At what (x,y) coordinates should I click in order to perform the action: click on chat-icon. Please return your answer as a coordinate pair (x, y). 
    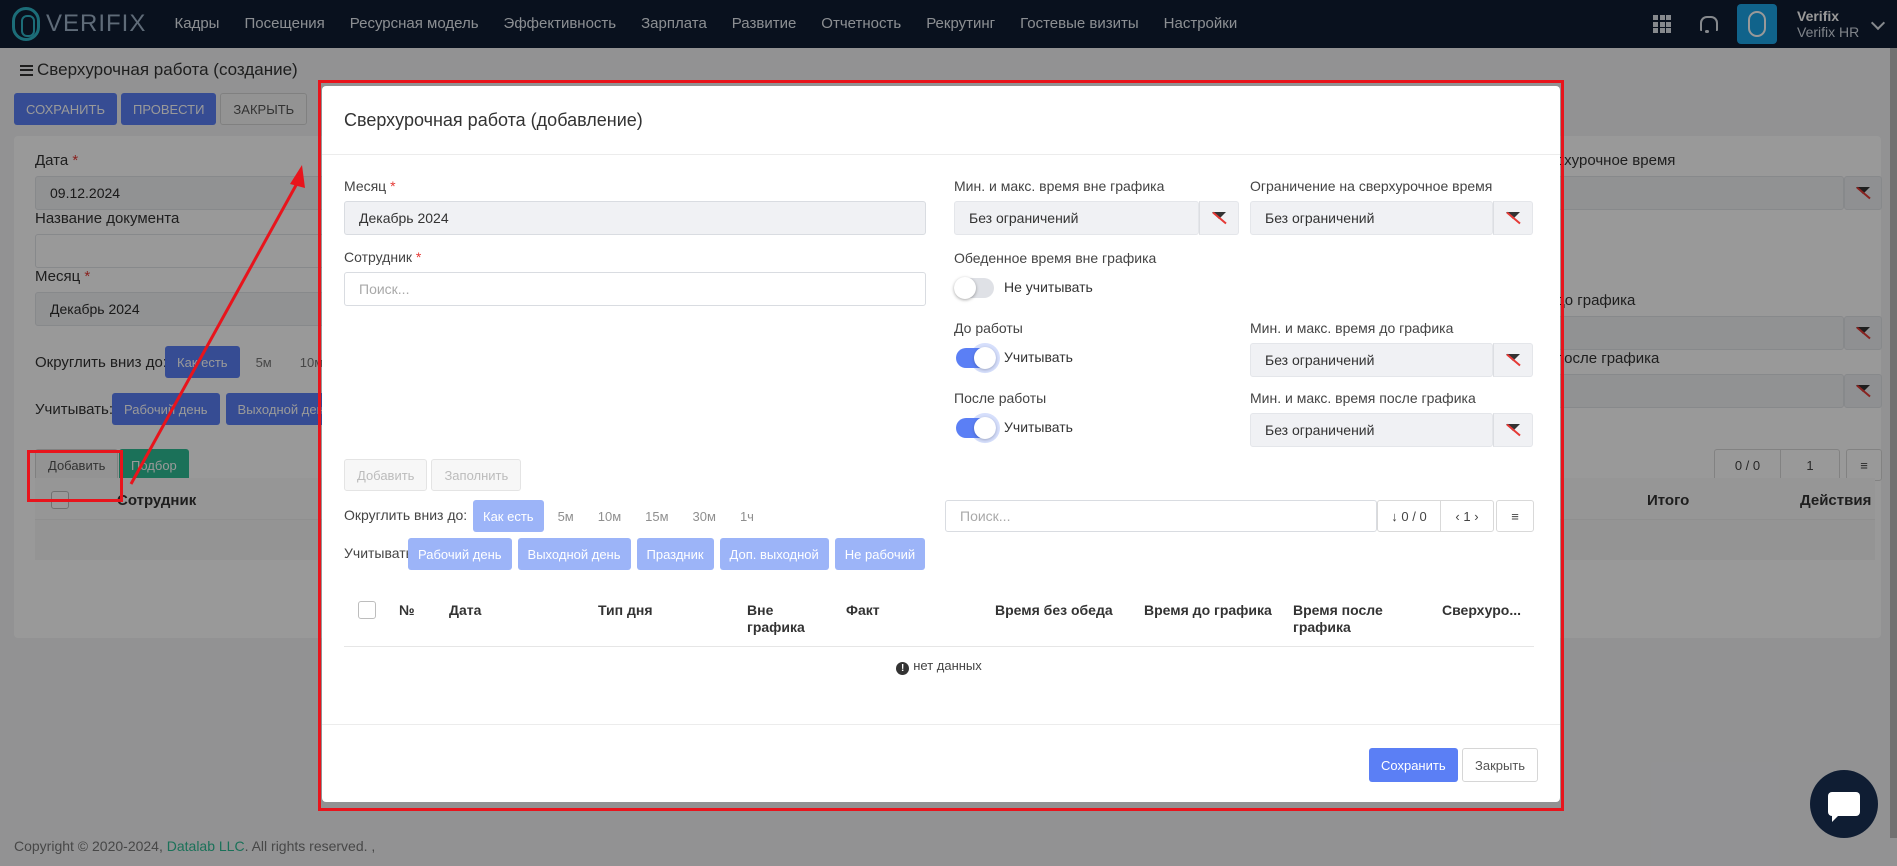
    Looking at the image, I should click on (1844, 807).